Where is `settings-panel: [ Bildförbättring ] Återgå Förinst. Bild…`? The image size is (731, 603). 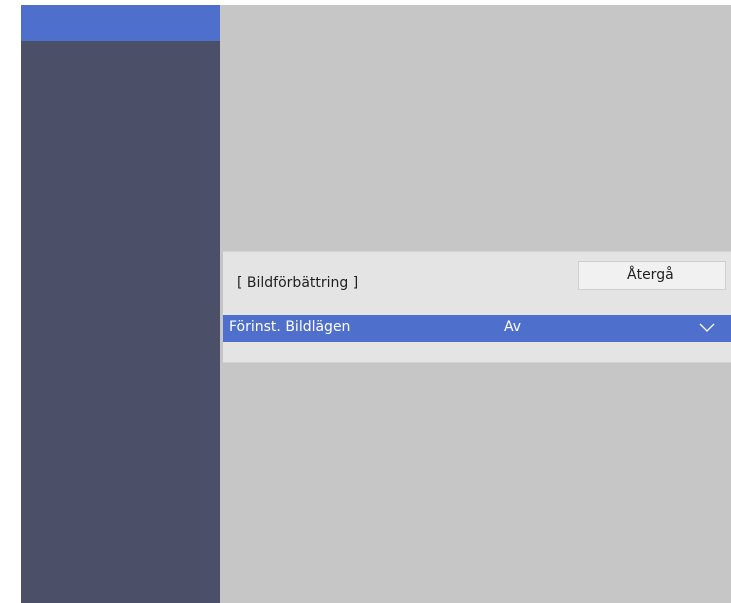 settings-panel: [ Bildförbättring ] Återgå Förinst. Bild… is located at coordinates (477, 307).